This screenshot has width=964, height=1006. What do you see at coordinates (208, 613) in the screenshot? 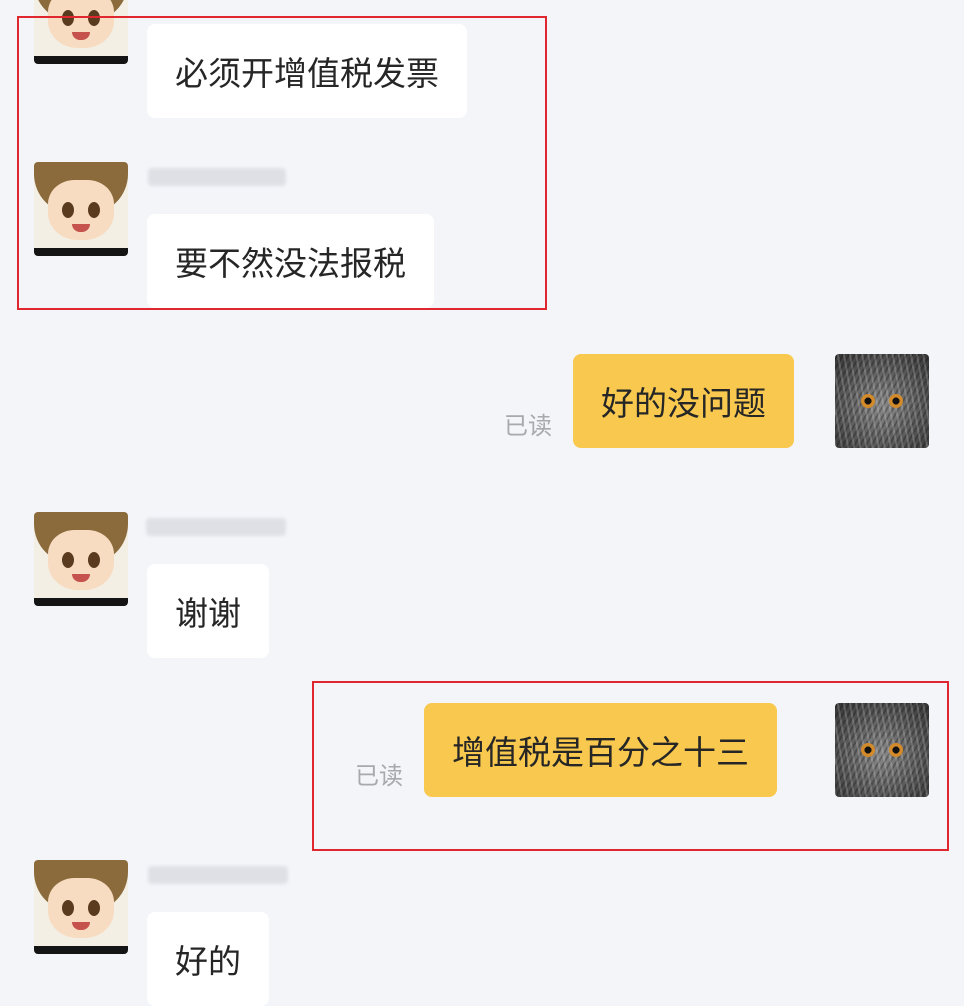
I see `message-text: 谢谢` at bounding box center [208, 613].